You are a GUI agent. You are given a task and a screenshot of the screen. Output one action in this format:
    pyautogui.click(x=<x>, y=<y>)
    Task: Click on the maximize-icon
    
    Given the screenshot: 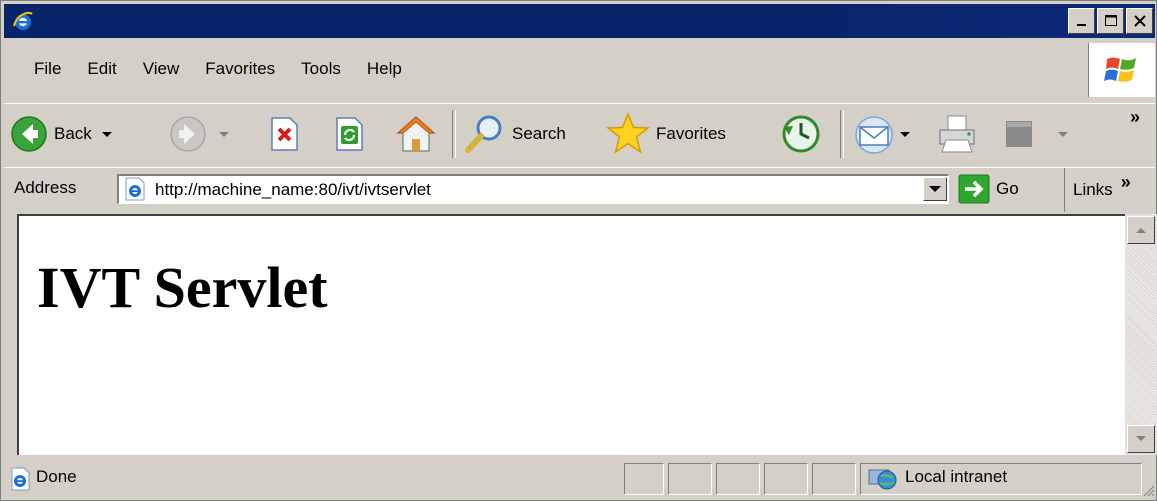 What is the action you would take?
    pyautogui.click(x=1110, y=20)
    